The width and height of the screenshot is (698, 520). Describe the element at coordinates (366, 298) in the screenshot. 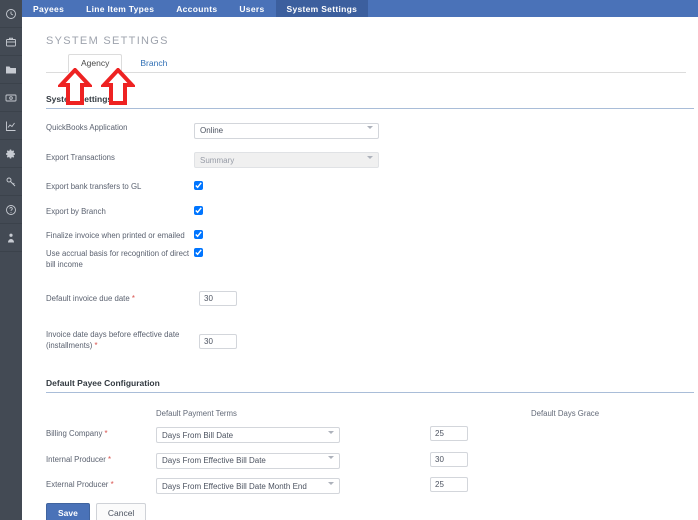

I see `field-row-default-invoice-due-date: Default invoice due date *` at that location.